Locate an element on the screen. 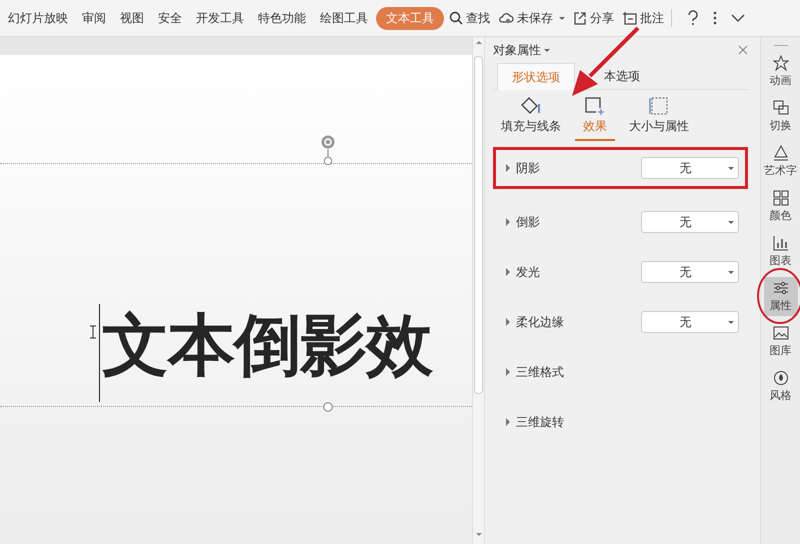  property-expander: 阴影 is located at coordinates (523, 168).